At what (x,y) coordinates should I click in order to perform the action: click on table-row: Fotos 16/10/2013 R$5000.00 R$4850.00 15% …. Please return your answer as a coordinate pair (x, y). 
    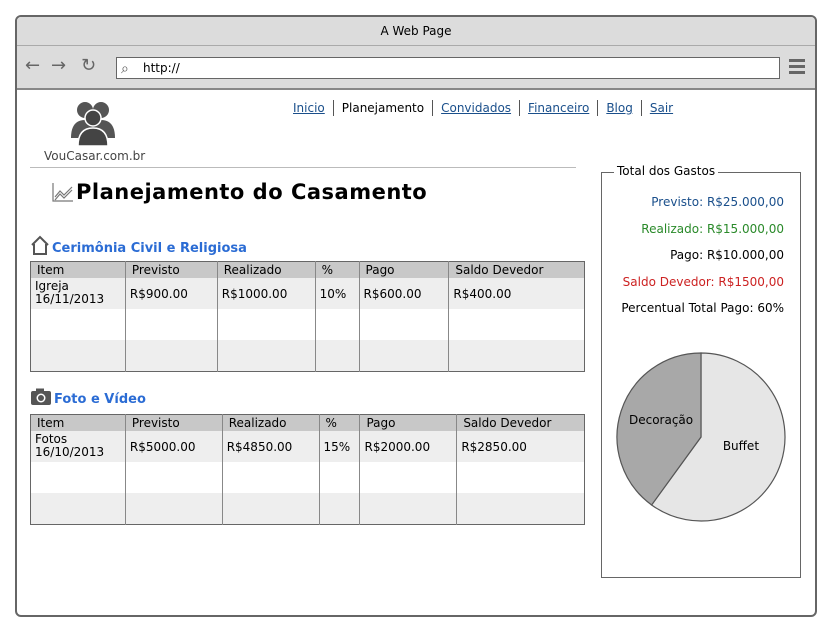
    Looking at the image, I should click on (307, 446).